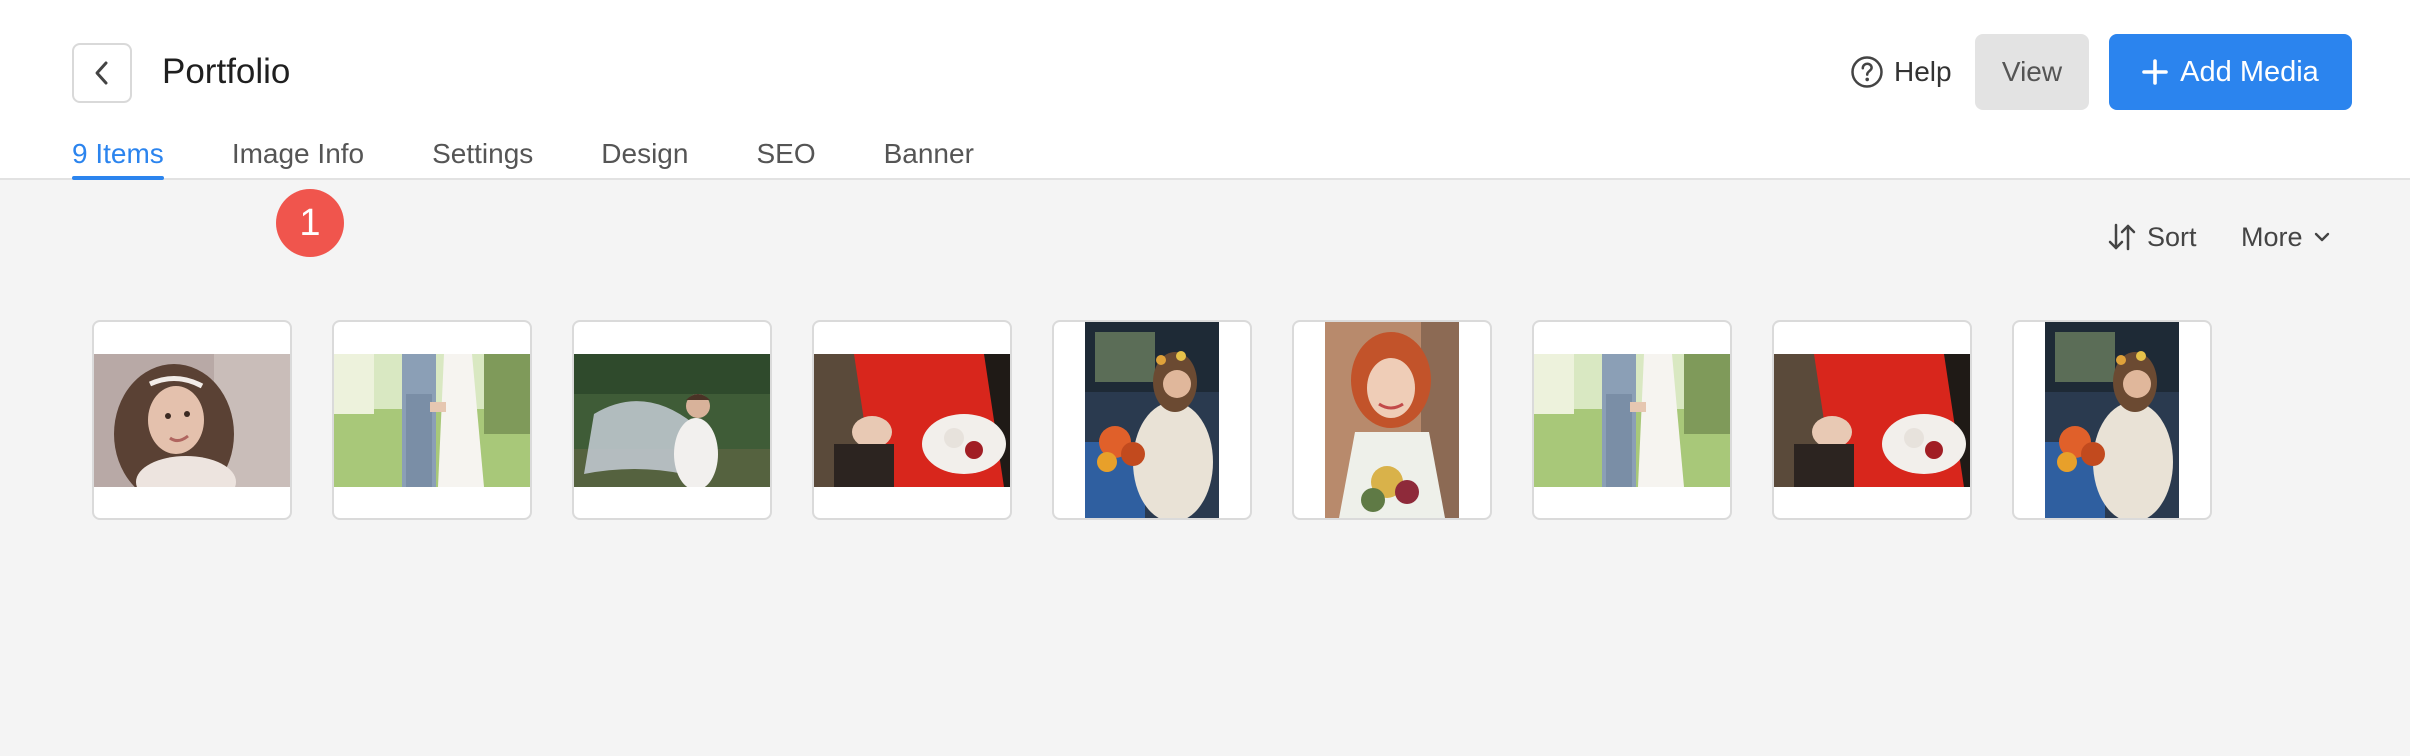 The height and width of the screenshot is (756, 2410). Describe the element at coordinates (310, 223) in the screenshot. I see `step-badge: 1` at that location.